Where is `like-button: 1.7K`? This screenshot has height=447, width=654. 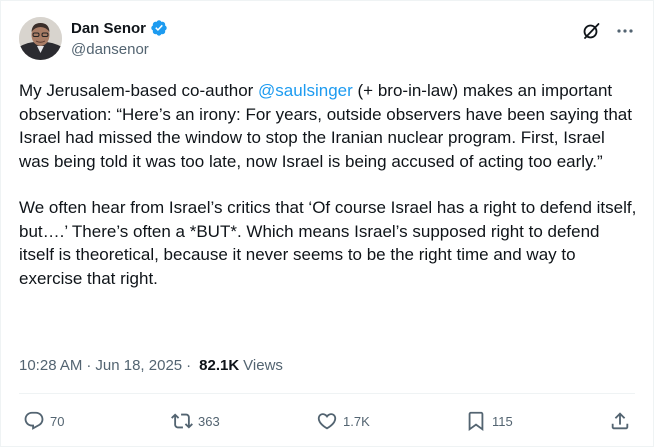
like-button: 1.7K is located at coordinates (343, 421).